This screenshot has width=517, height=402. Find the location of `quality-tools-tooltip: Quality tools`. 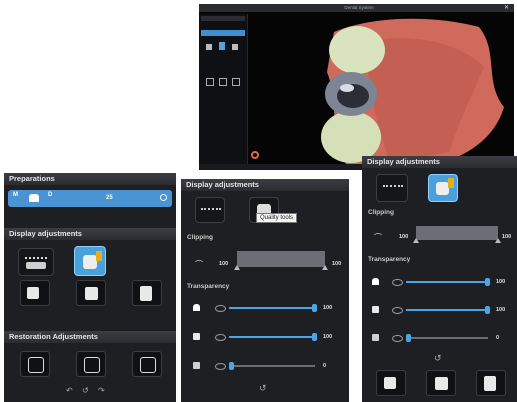

quality-tools-tooltip: Quality tools is located at coordinates (277, 218).